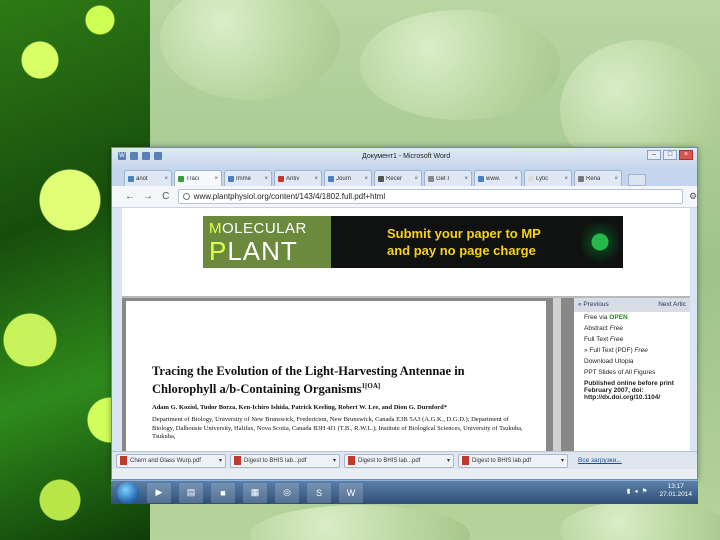  I want to click on browser-tab: Recer ×, so click(398, 178).